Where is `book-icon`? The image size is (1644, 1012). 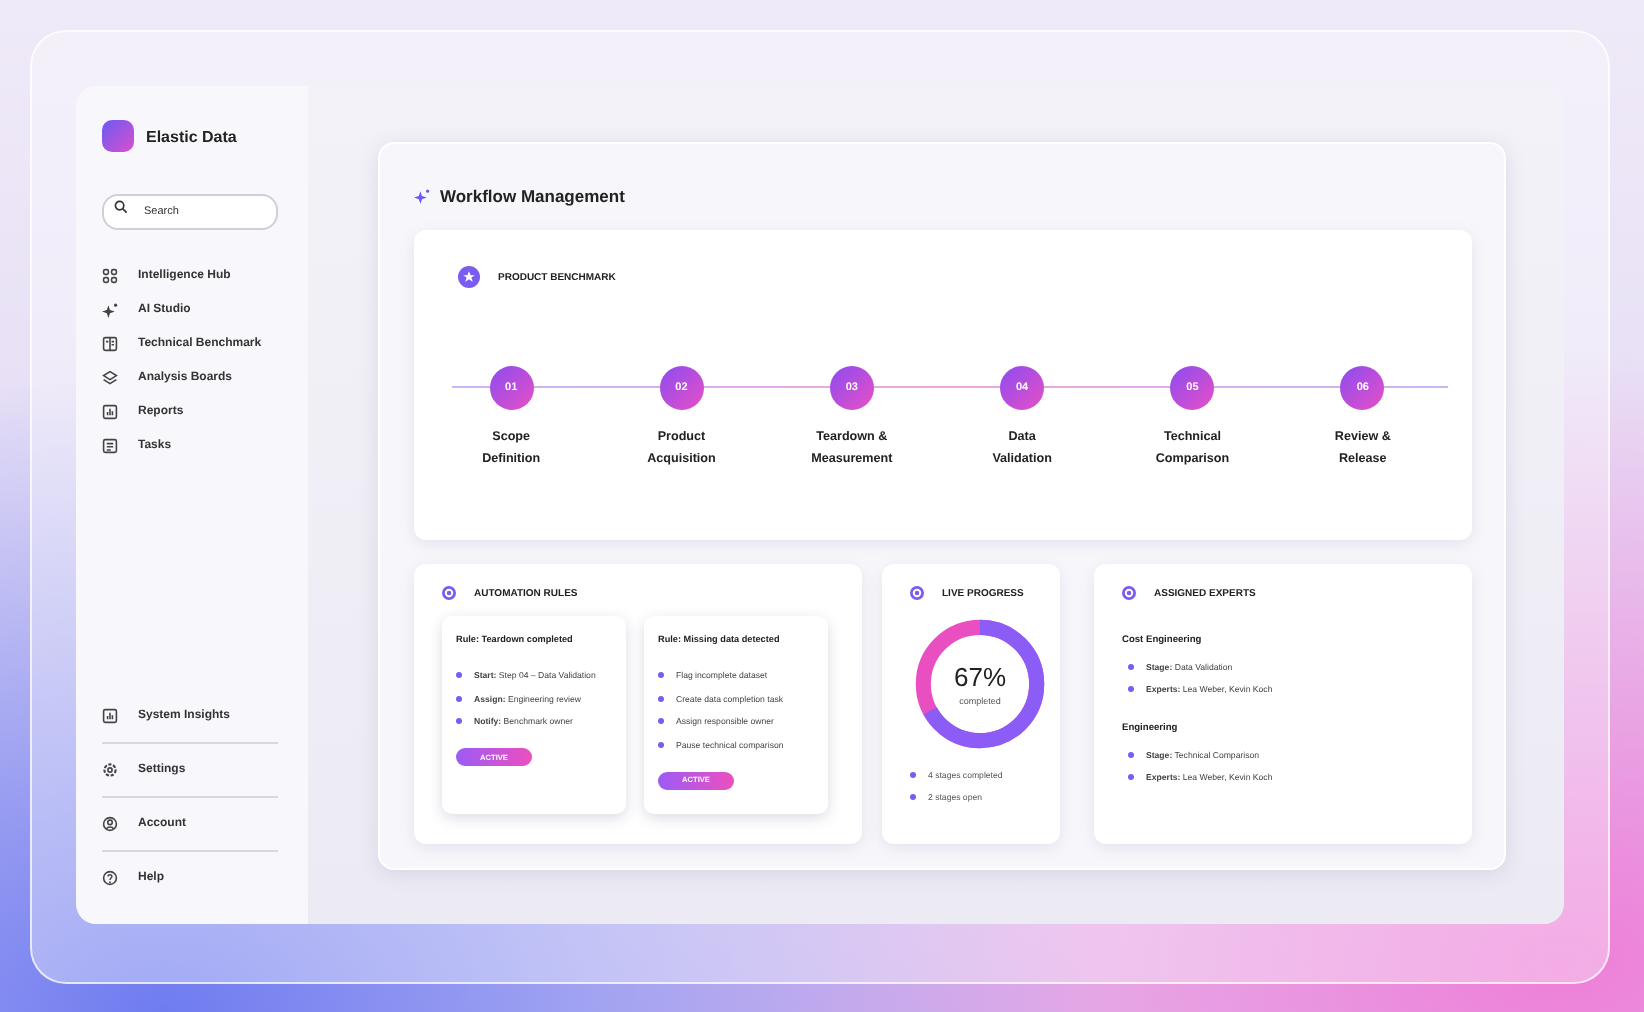 book-icon is located at coordinates (110, 343).